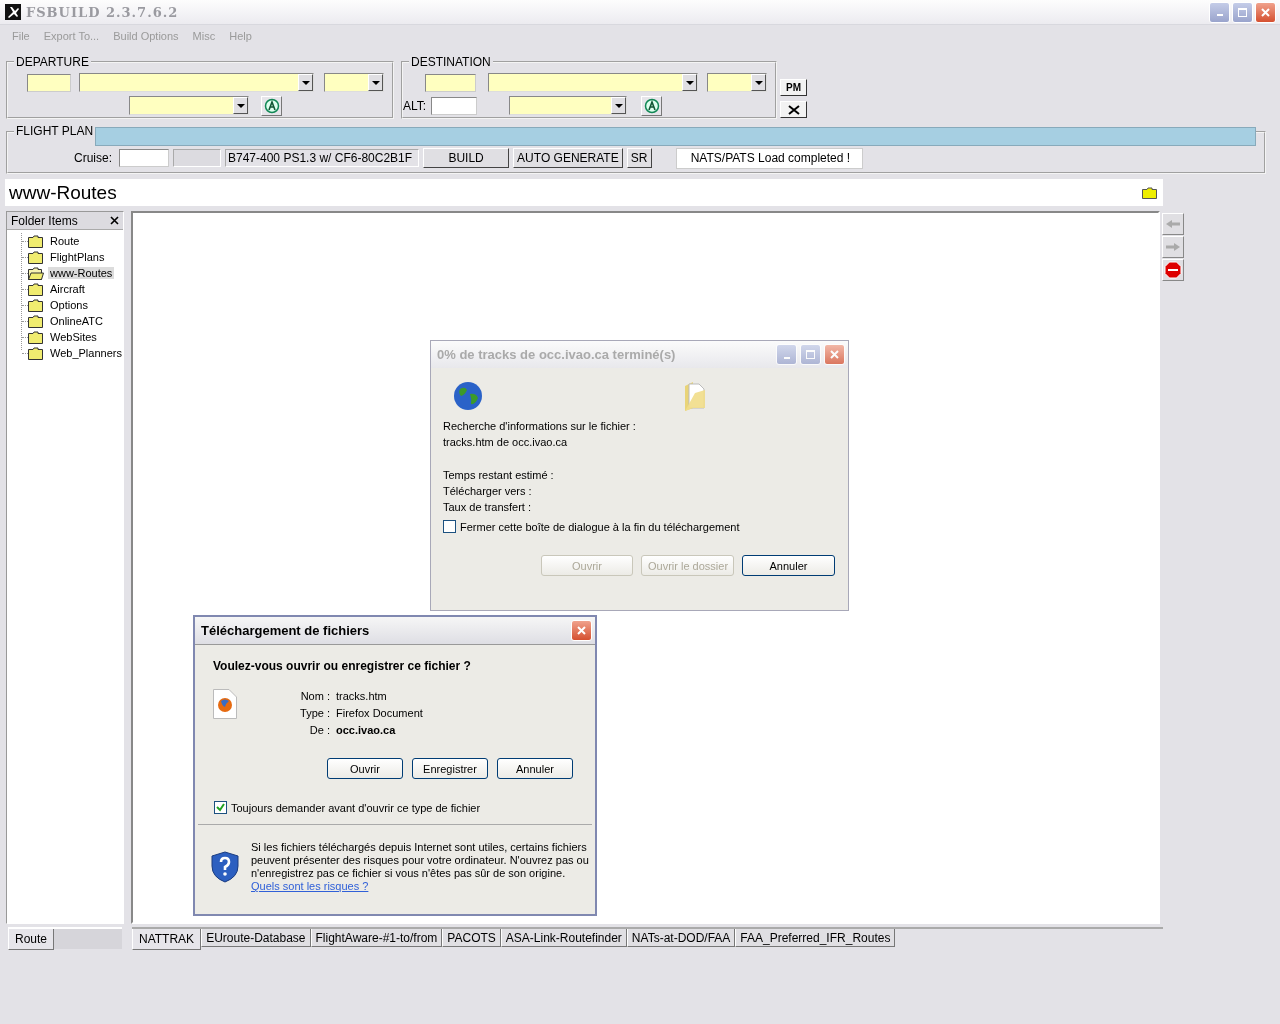 This screenshot has height=1024, width=1280. What do you see at coordinates (376, 938) in the screenshot?
I see `tab: FlightAware-#1-to/from` at bounding box center [376, 938].